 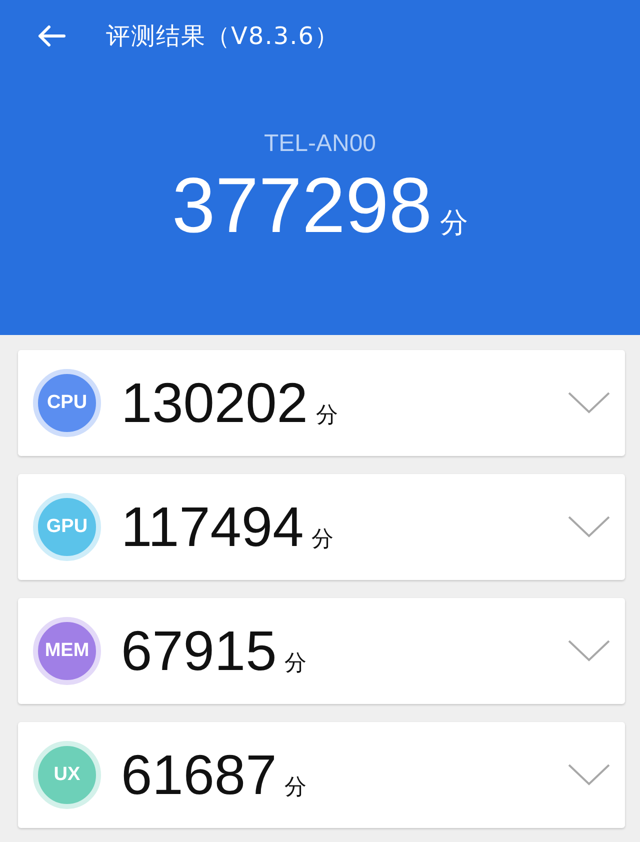 I want to click on category-score: 67915, so click(x=199, y=651).